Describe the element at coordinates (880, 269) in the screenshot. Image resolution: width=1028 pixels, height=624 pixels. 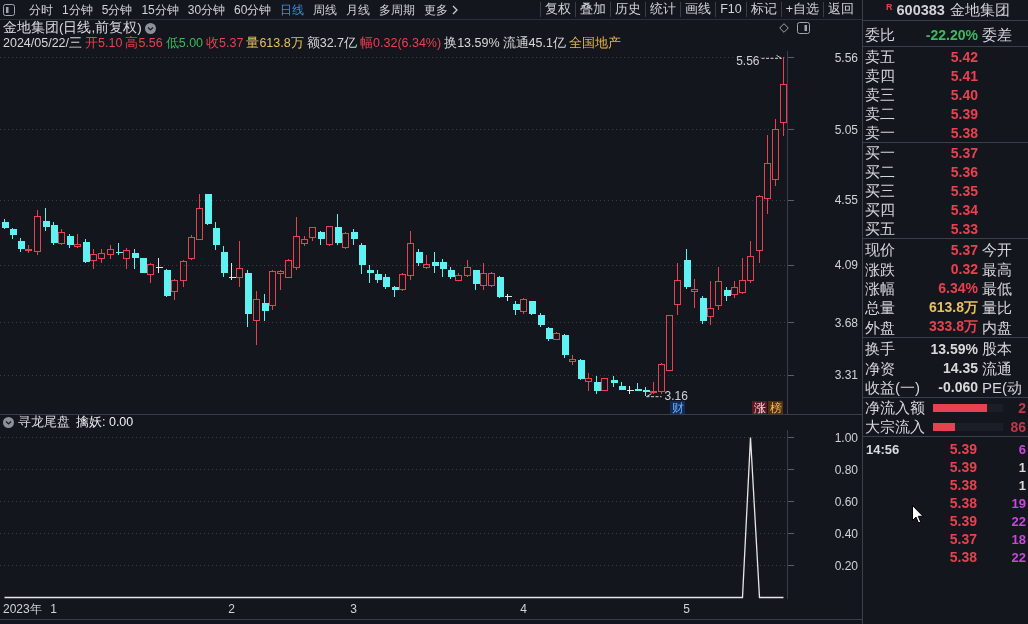
I see `quote-label: 涨跌` at that location.